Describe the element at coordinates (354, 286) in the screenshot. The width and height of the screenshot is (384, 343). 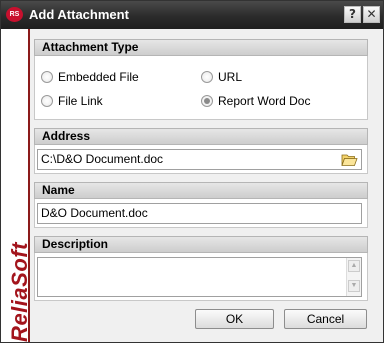
I see `scroll-down-icon: ▼` at that location.